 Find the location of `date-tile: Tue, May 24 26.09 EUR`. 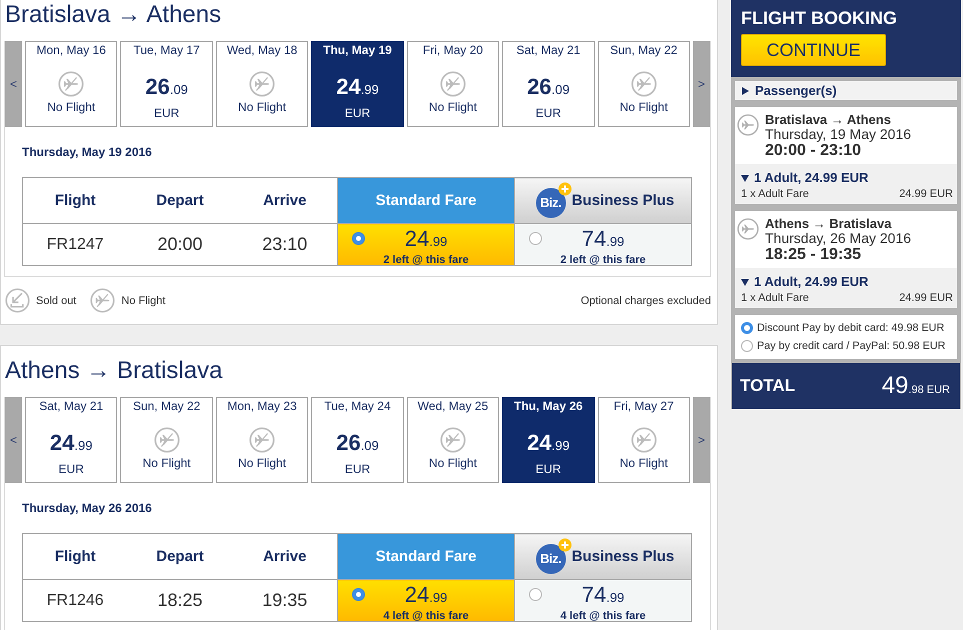

date-tile: Tue, May 24 26.09 EUR is located at coordinates (357, 440).